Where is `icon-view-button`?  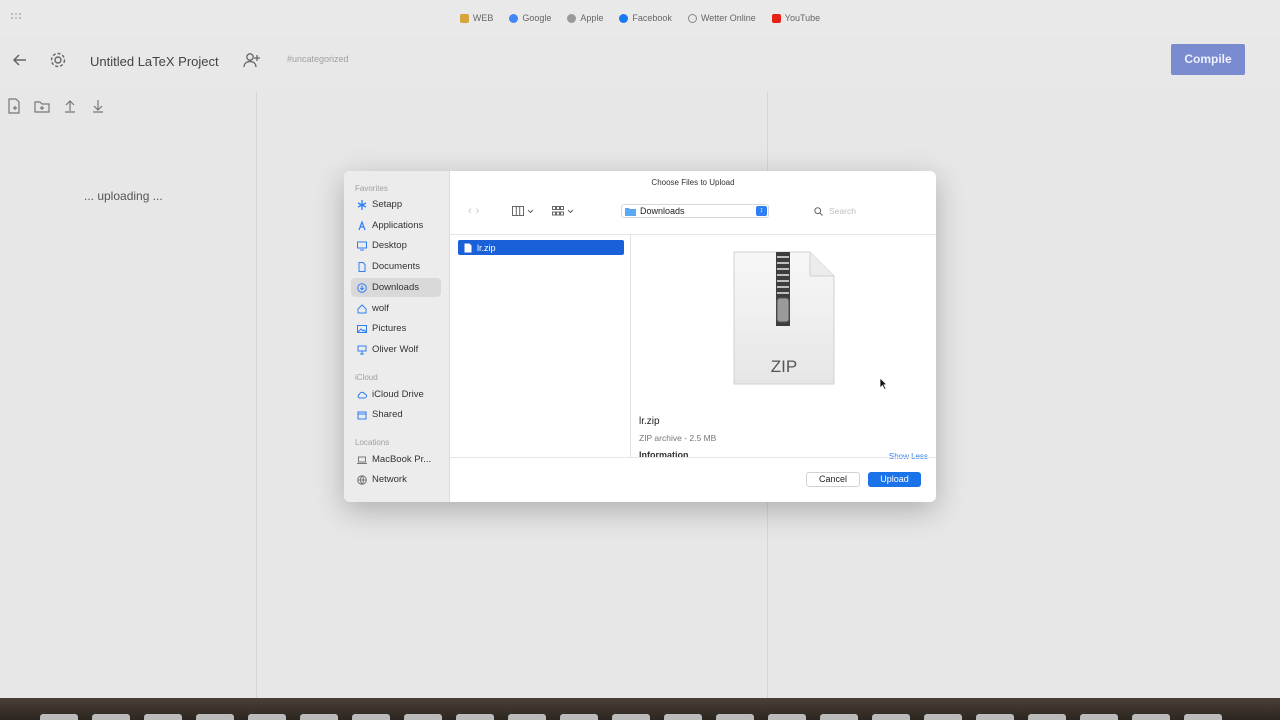 icon-view-button is located at coordinates (563, 211).